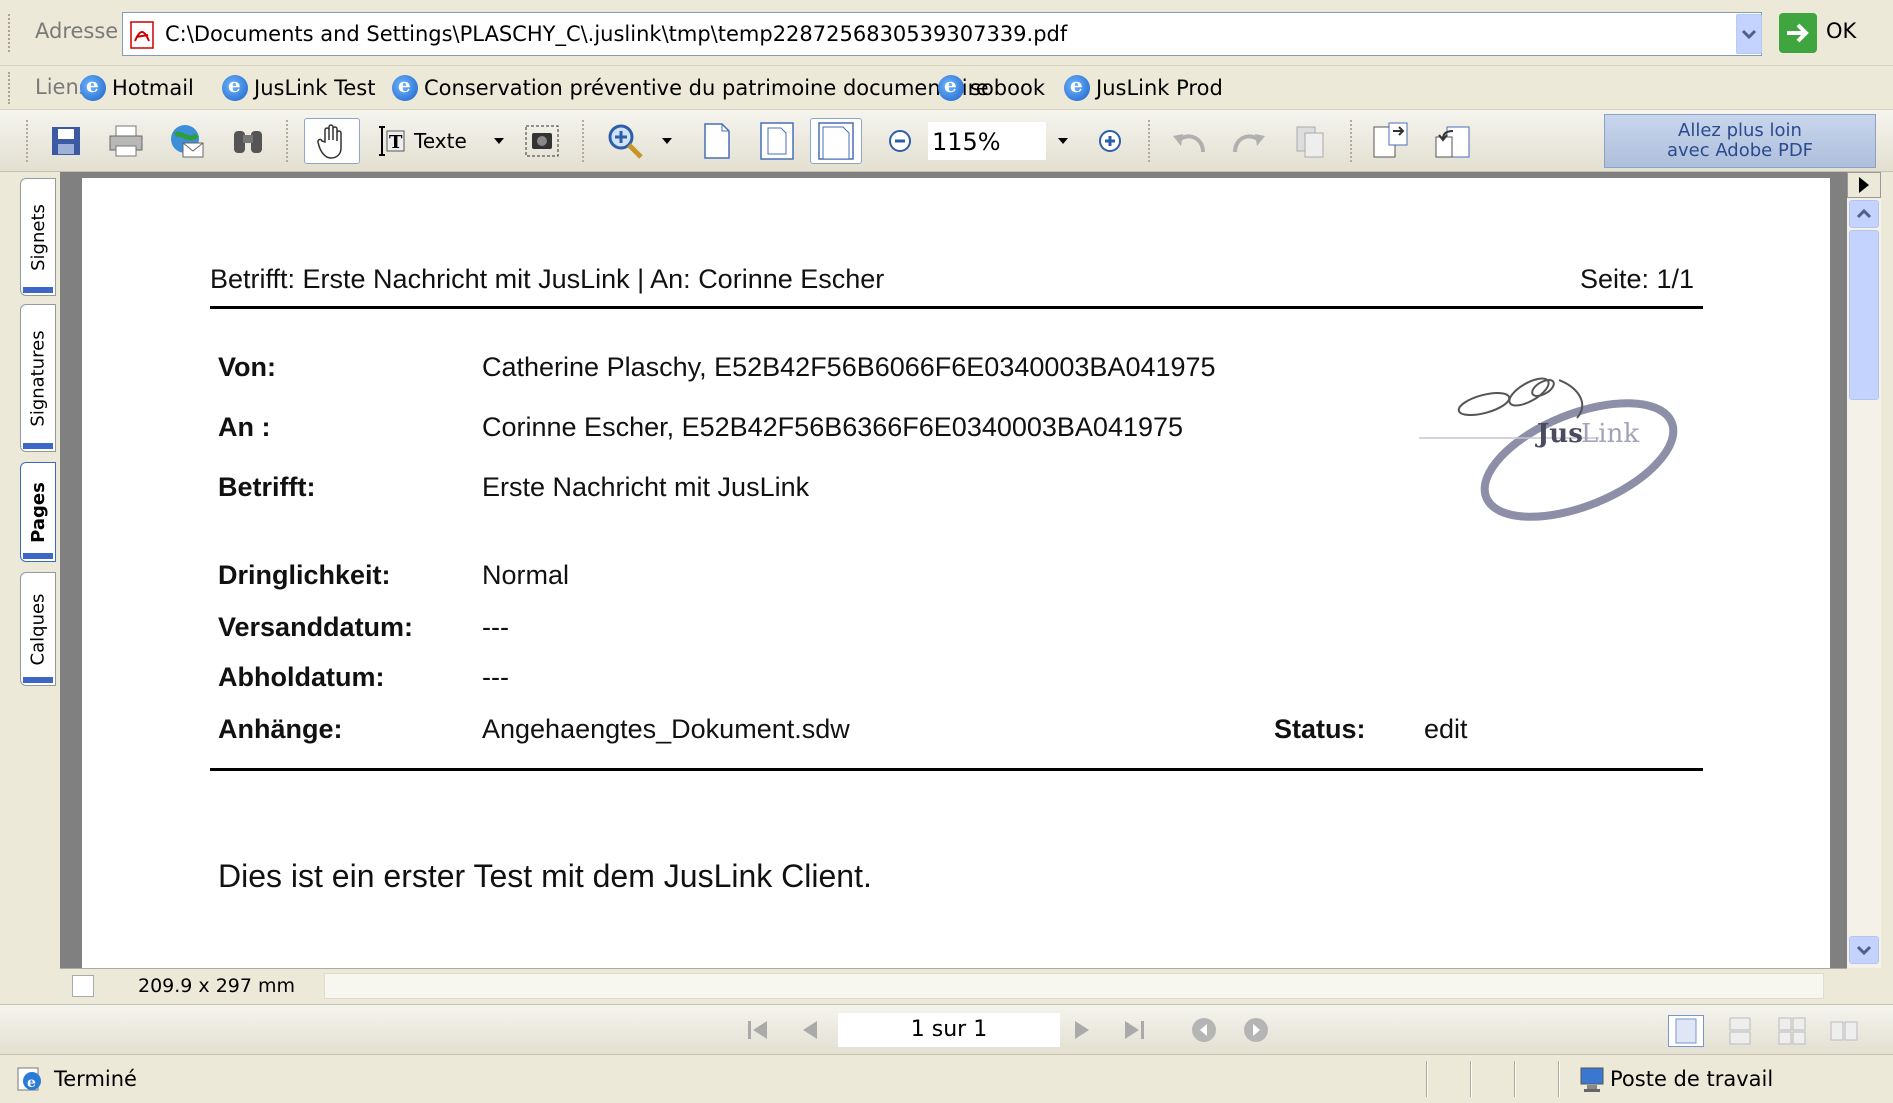 This screenshot has width=1893, height=1103. I want to click on address-label: Adresse, so click(77, 31).